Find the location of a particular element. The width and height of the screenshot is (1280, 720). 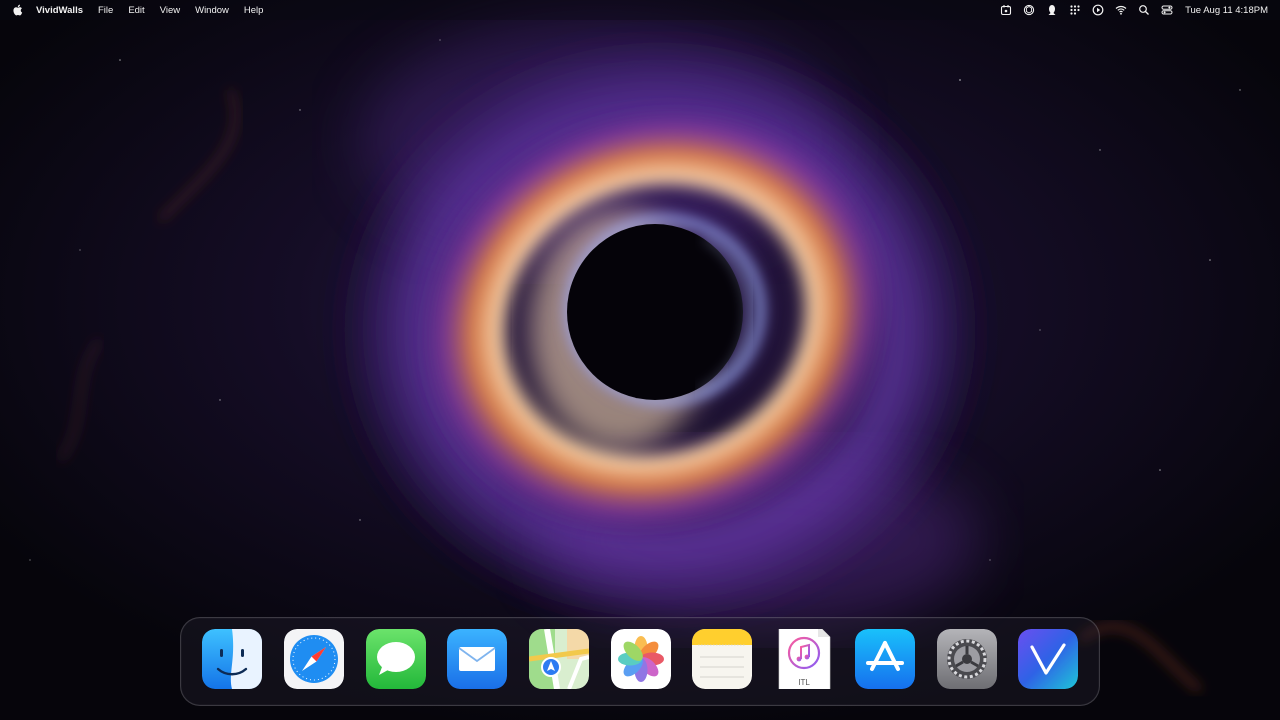

app-store-icon is located at coordinates (885, 659).